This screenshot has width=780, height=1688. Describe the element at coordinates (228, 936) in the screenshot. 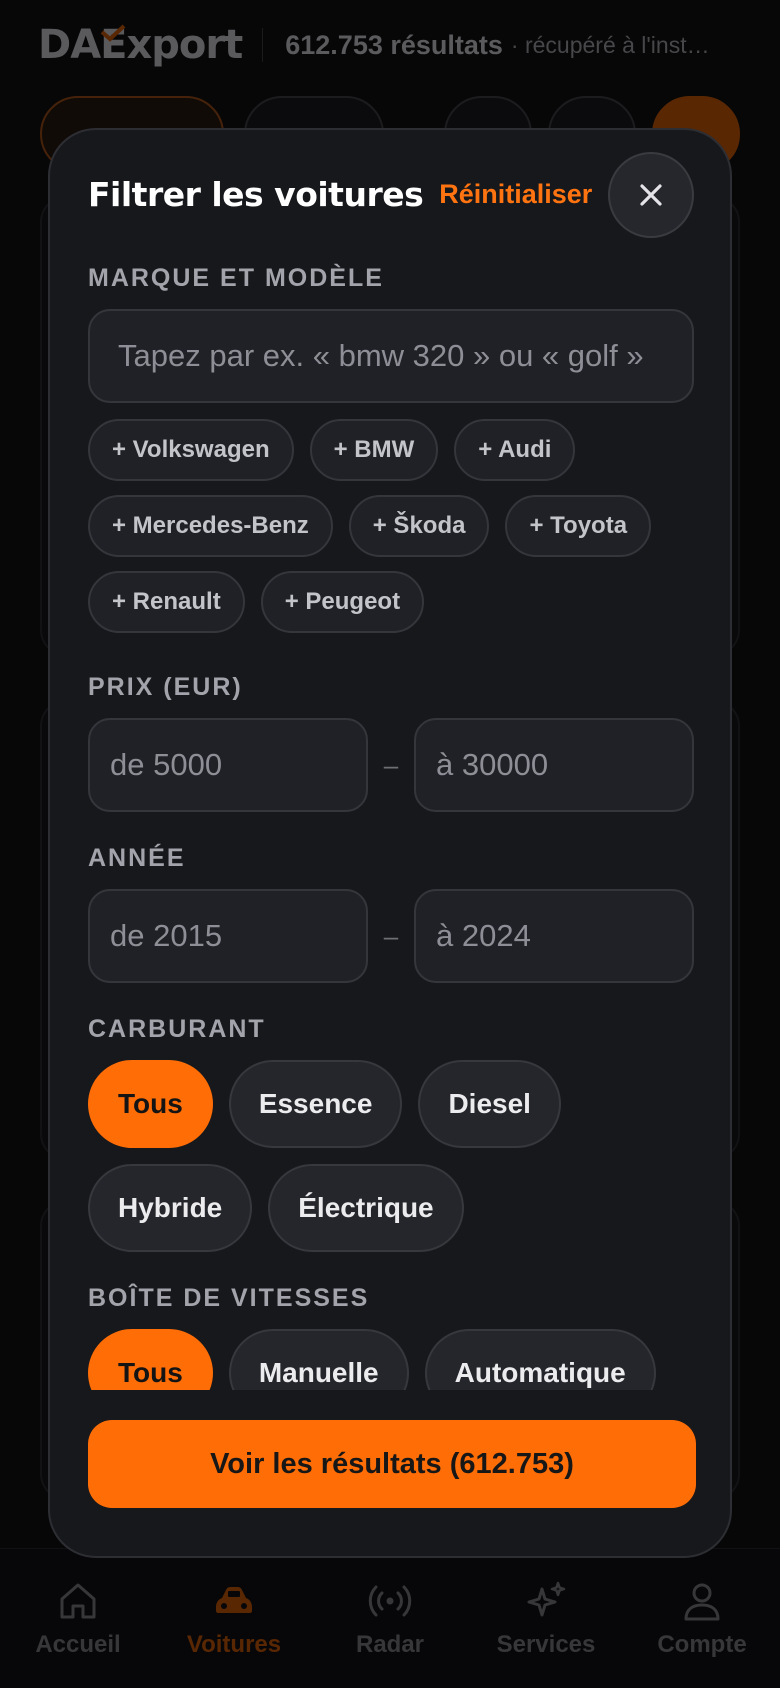

I see `year-from-input` at that location.